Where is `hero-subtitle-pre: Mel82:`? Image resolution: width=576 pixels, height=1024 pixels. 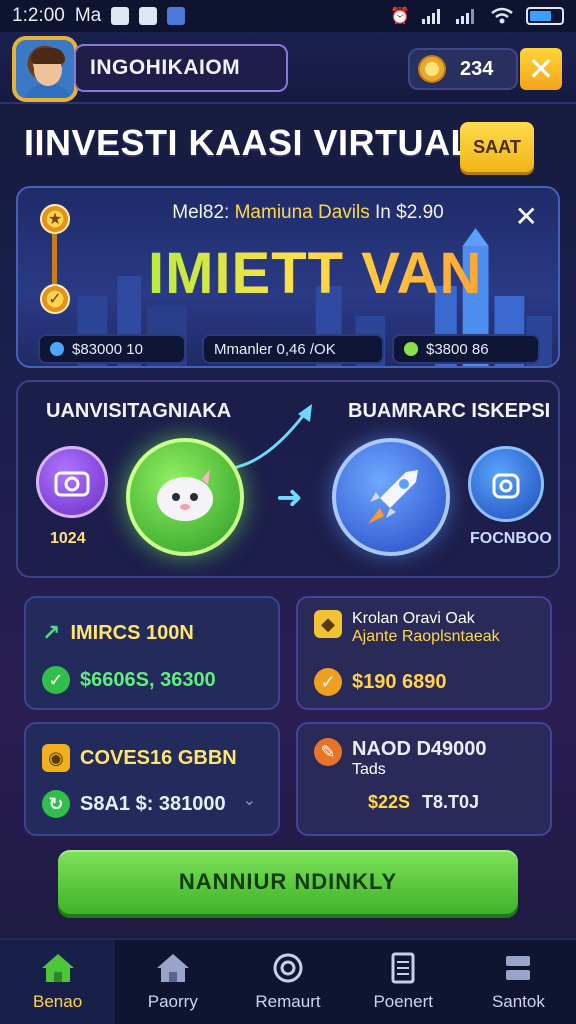
hero-subtitle-pre: Mel82: is located at coordinates (201, 212).